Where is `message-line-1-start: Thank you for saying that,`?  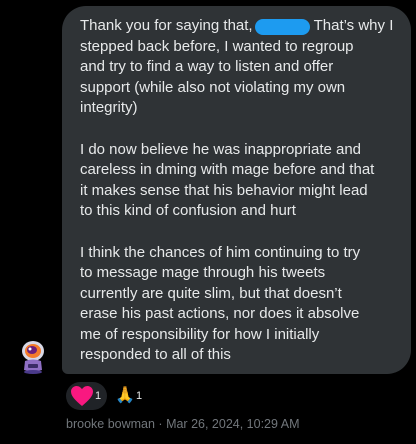
message-line-1-start: Thank you for saying that, is located at coordinates (166, 25).